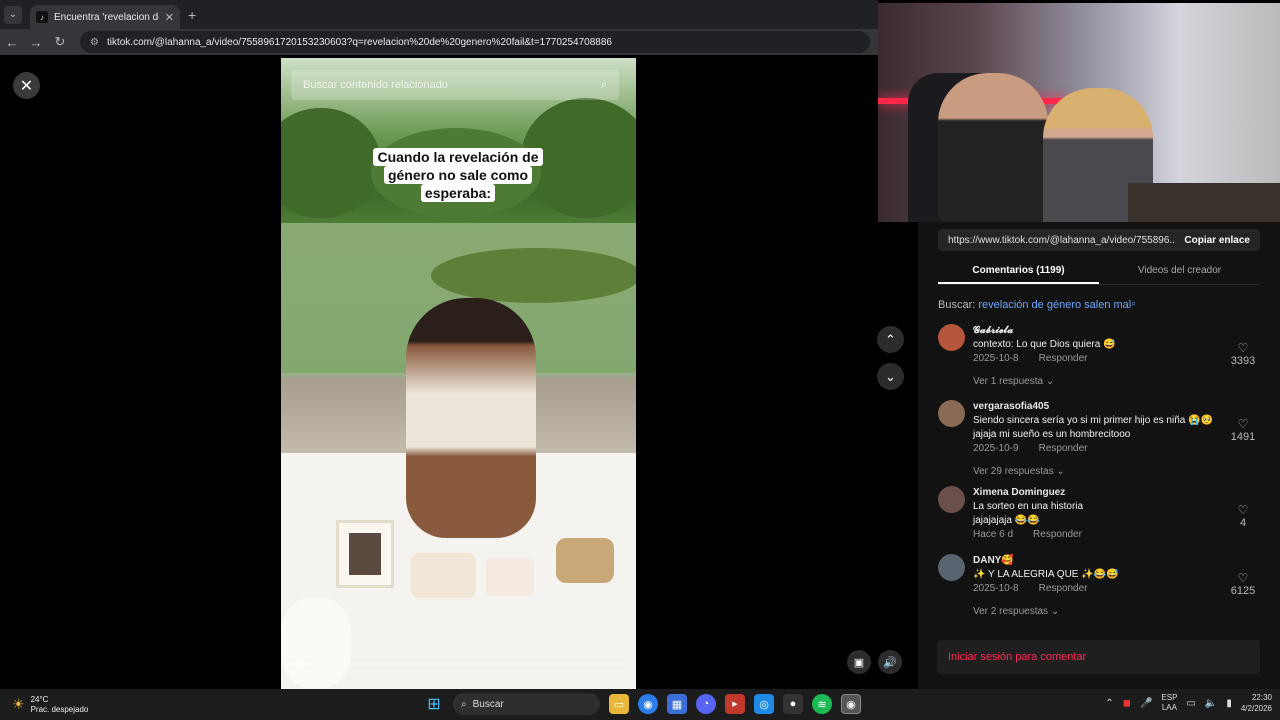 The image size is (1280, 720). Describe the element at coordinates (1256, 703) in the screenshot. I see `clock: 22:30 4/2/2026` at that location.